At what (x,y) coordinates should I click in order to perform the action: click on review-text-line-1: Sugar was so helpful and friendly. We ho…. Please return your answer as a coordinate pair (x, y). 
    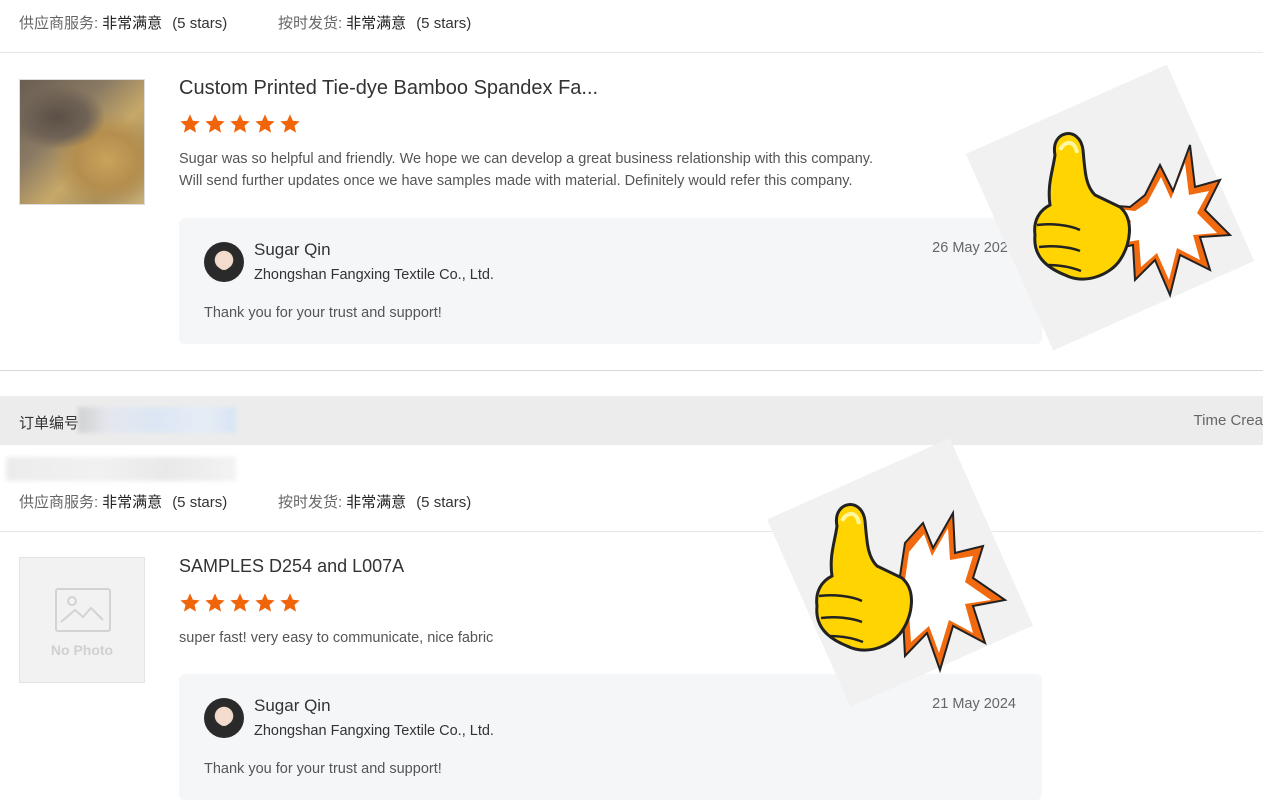
    Looking at the image, I should click on (526, 159).